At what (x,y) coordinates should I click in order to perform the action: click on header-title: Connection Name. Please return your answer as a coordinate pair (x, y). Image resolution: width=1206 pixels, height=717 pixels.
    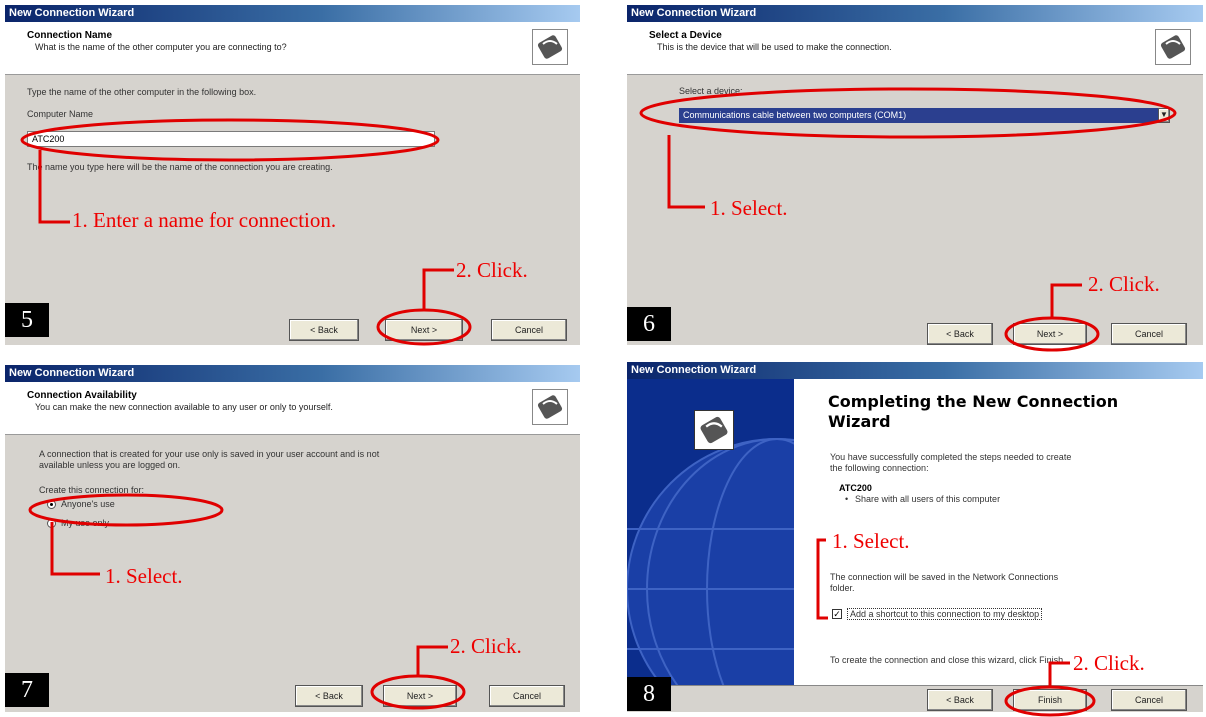
    Looking at the image, I should click on (70, 35).